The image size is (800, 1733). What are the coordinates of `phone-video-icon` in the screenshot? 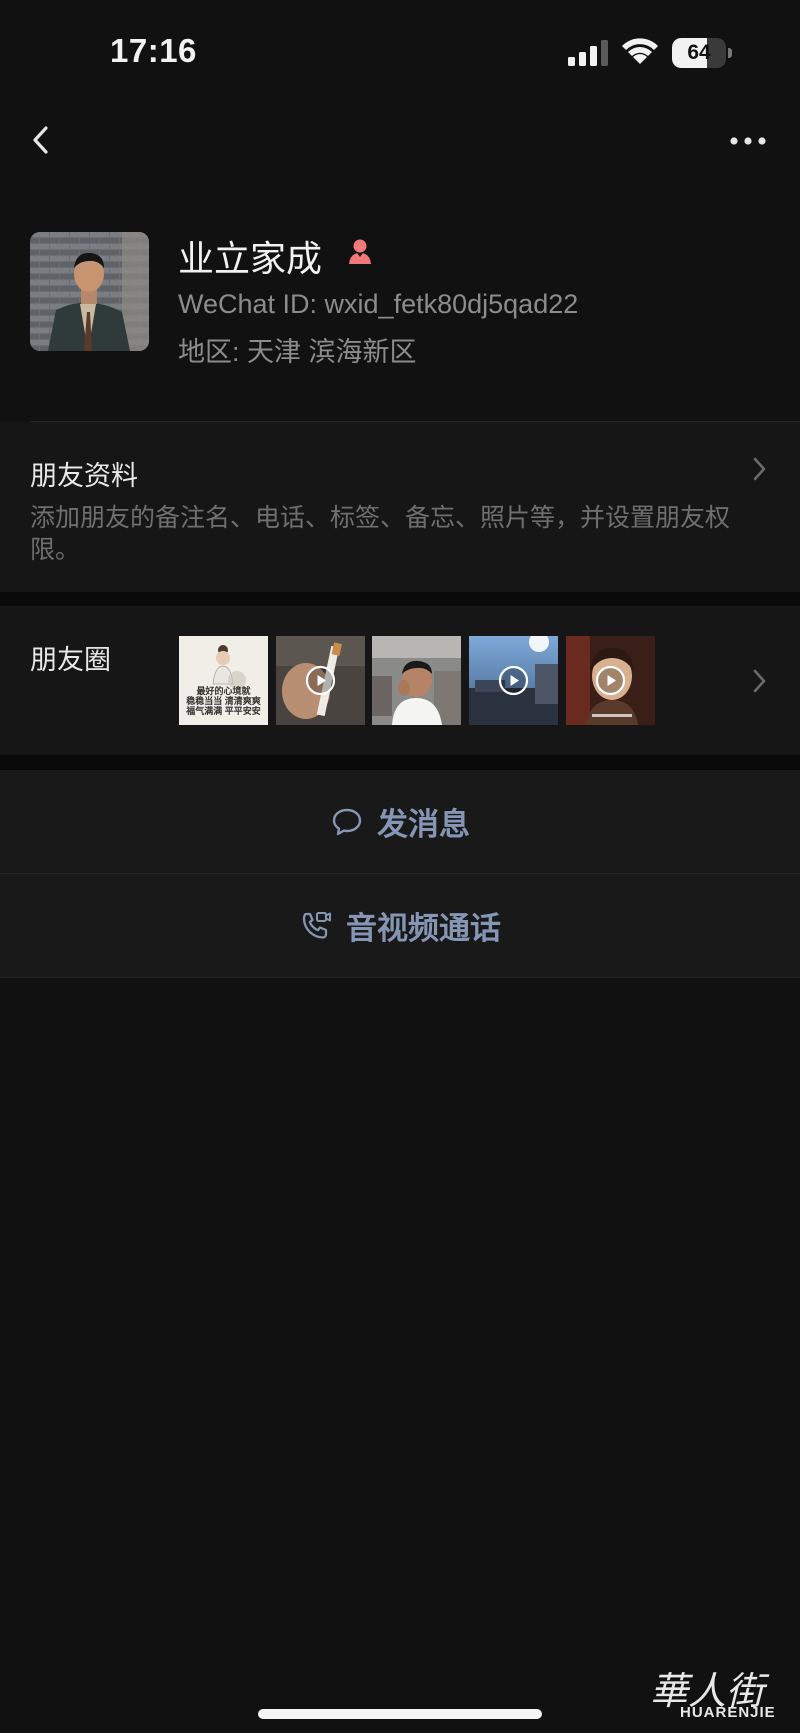 It's located at (316, 925).